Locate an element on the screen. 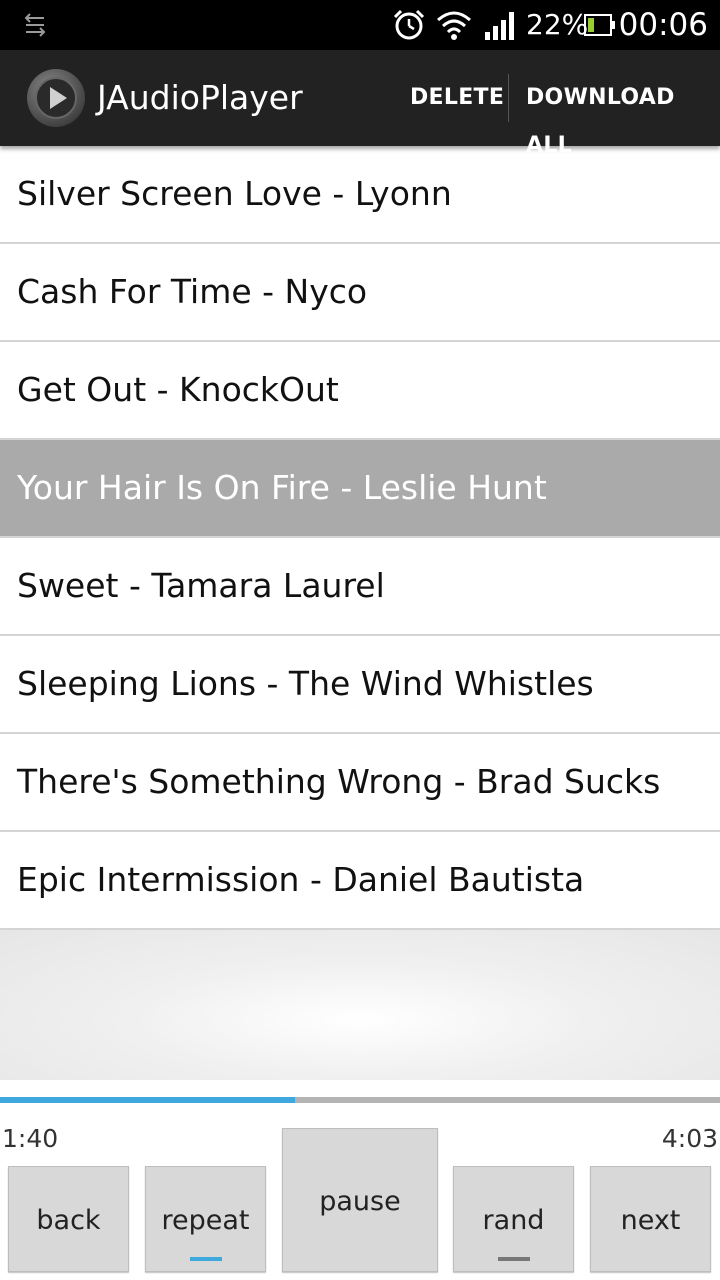 This screenshot has width=720, height=1280. pause-button: pause is located at coordinates (360, 1200).